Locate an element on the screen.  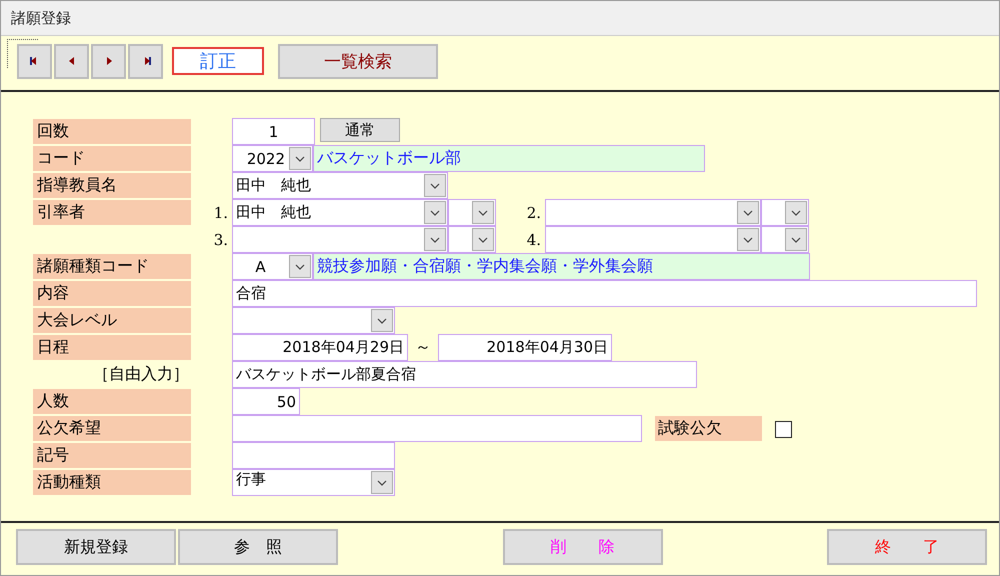
normal-button: 通常 is located at coordinates (360, 130).